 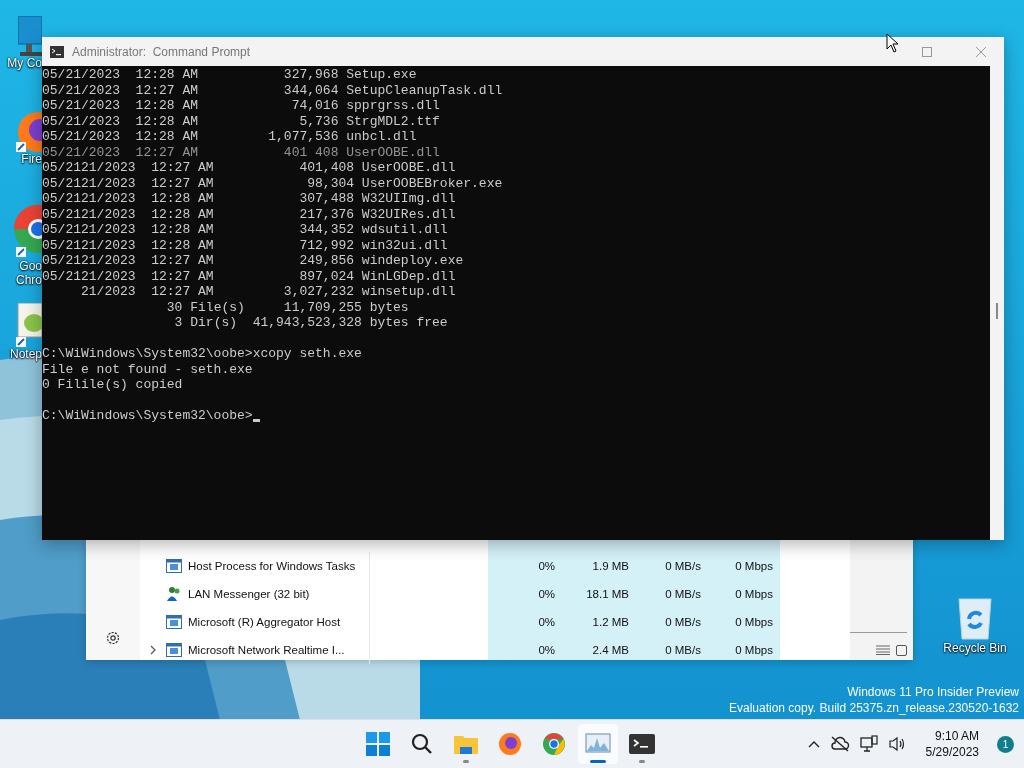 I want to click on console-text: 21/2023 12:28 AM 712,992 win32ui.dll, so click(x=264, y=245).